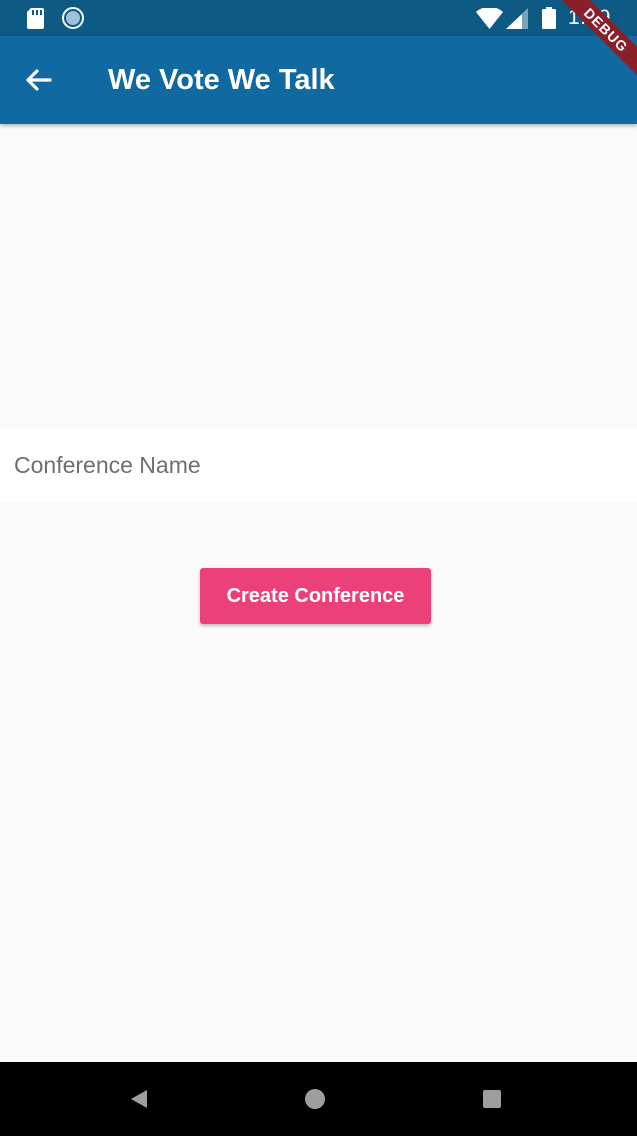  I want to click on system-nav-bar, so click(318, 1099).